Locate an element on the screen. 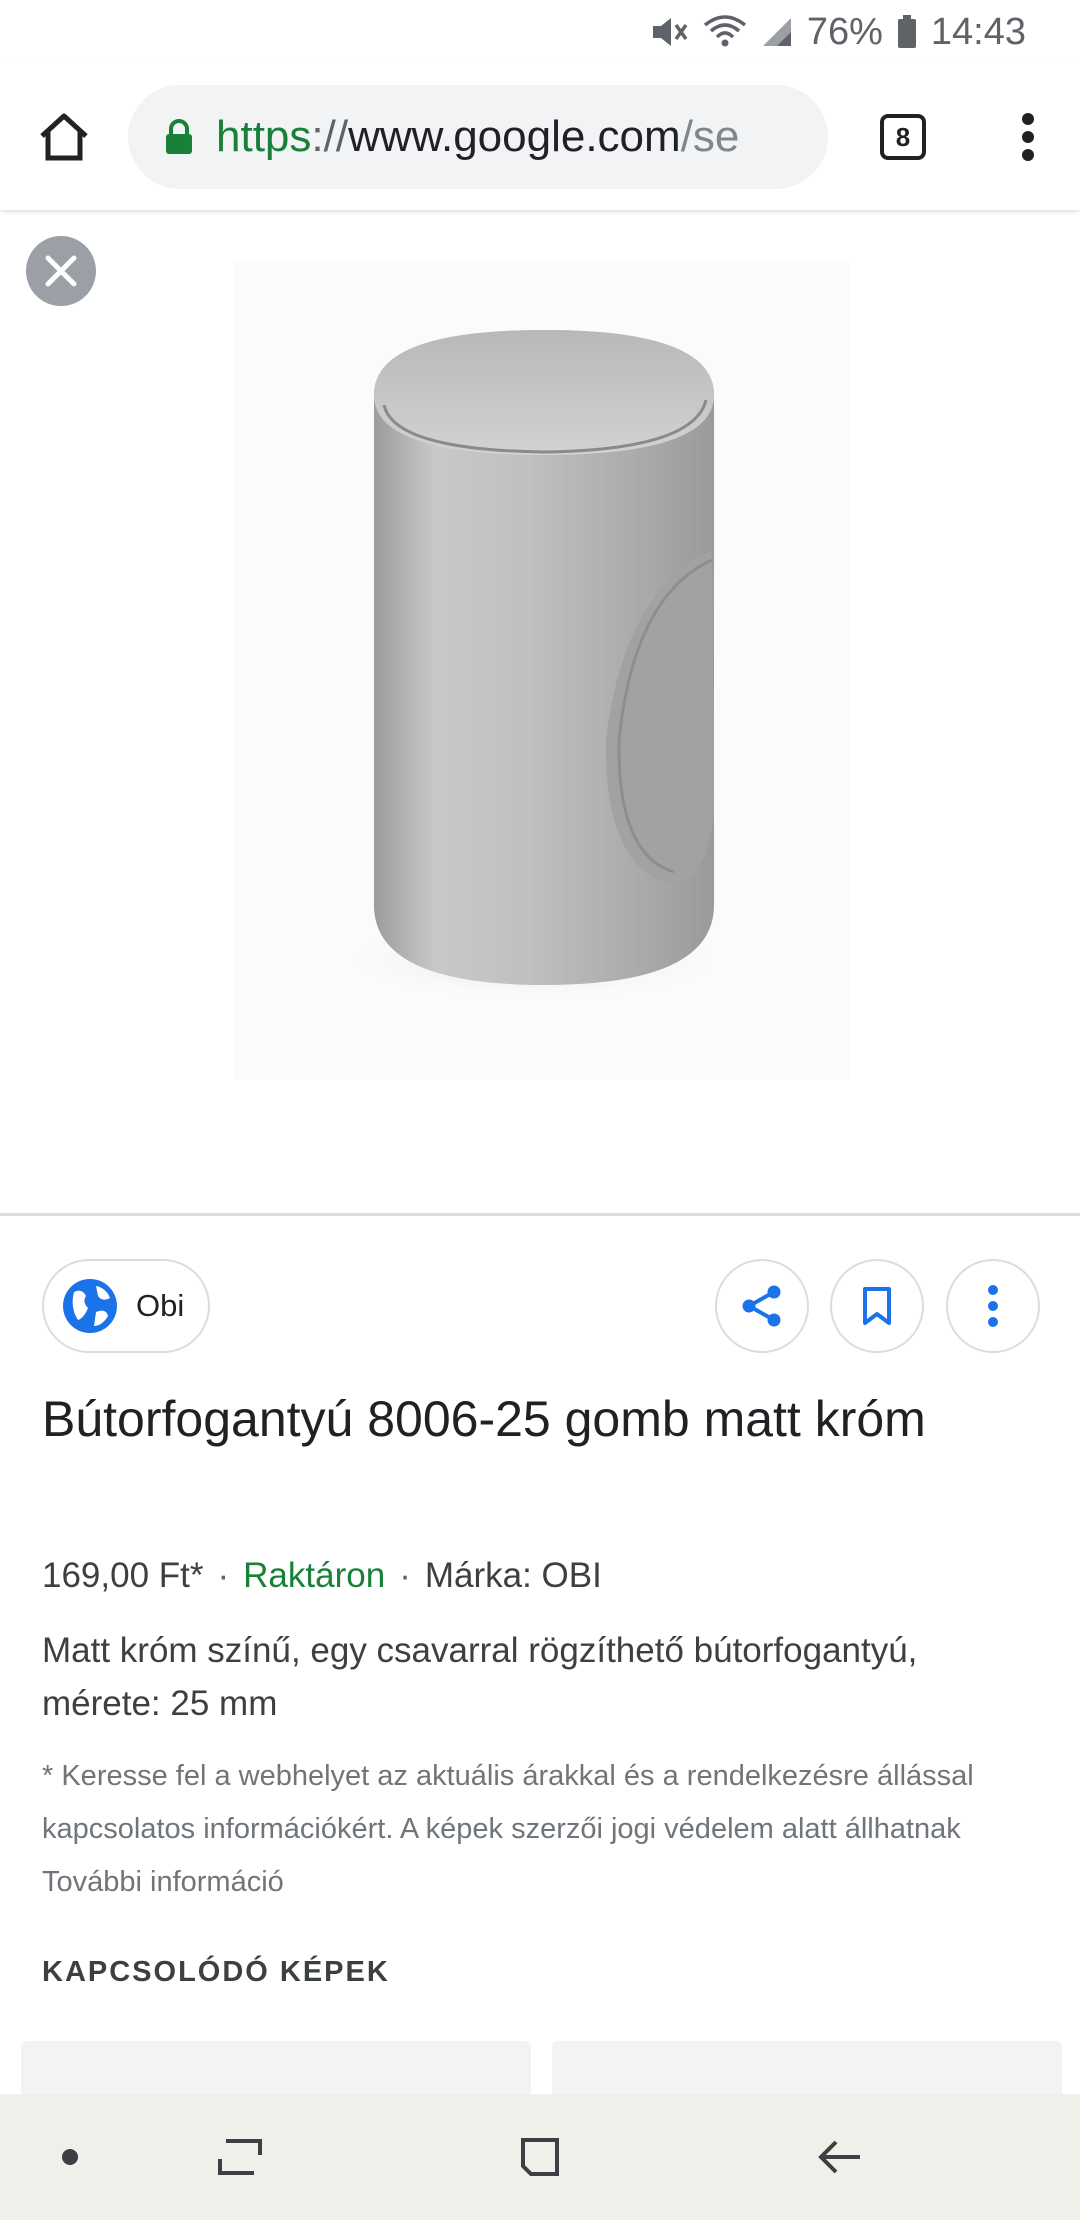 This screenshot has height=2220, width=1080. back-button is located at coordinates (840, 2157).